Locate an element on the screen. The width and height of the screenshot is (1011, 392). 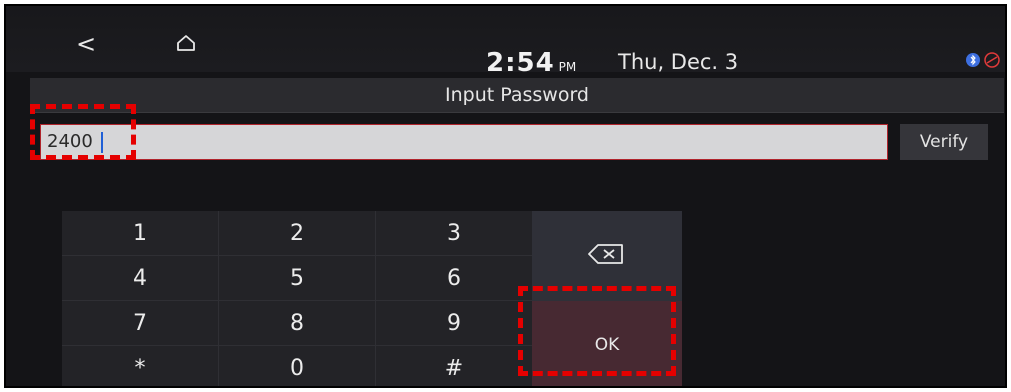
home-icon is located at coordinates (186, 43).